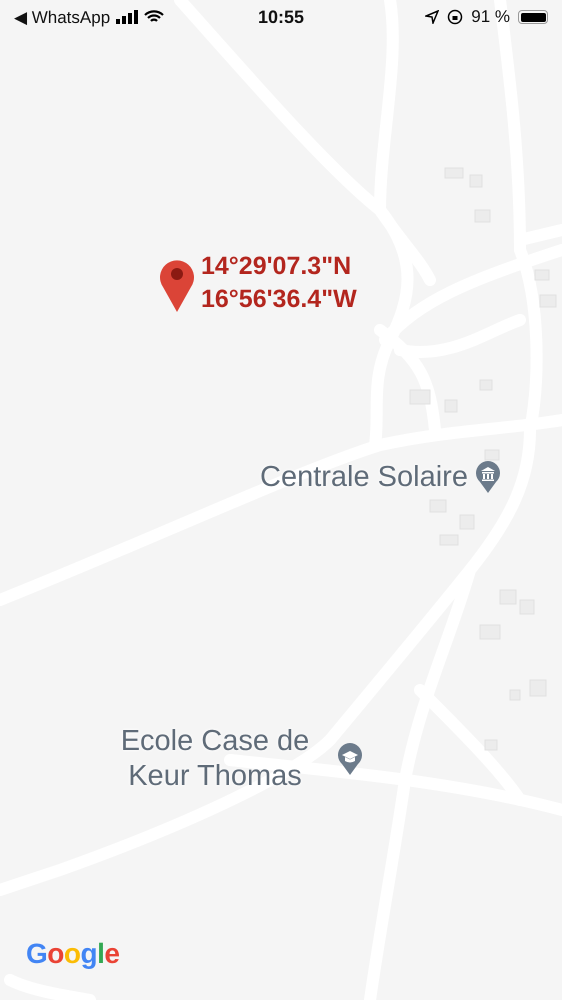 The image size is (562, 1000). What do you see at coordinates (154, 17) in the screenshot?
I see `wifi-icon` at bounding box center [154, 17].